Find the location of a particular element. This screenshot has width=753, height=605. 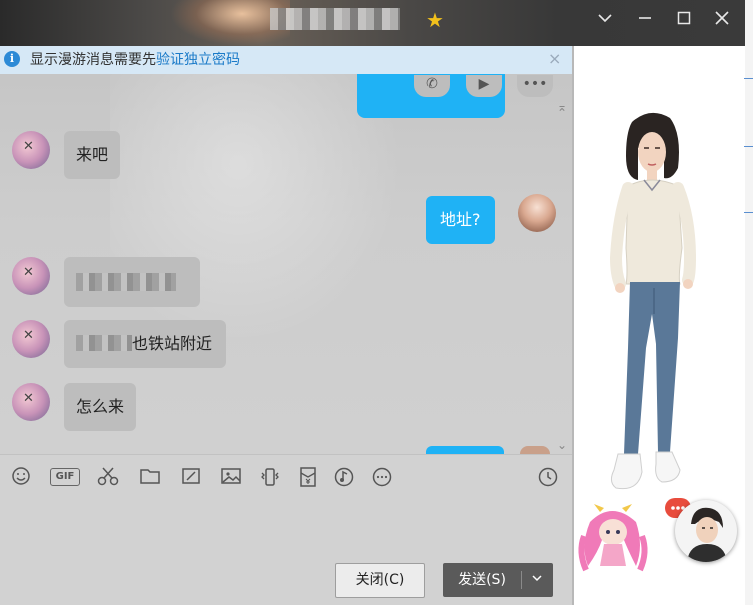

folder-icon is located at coordinates (150, 477).